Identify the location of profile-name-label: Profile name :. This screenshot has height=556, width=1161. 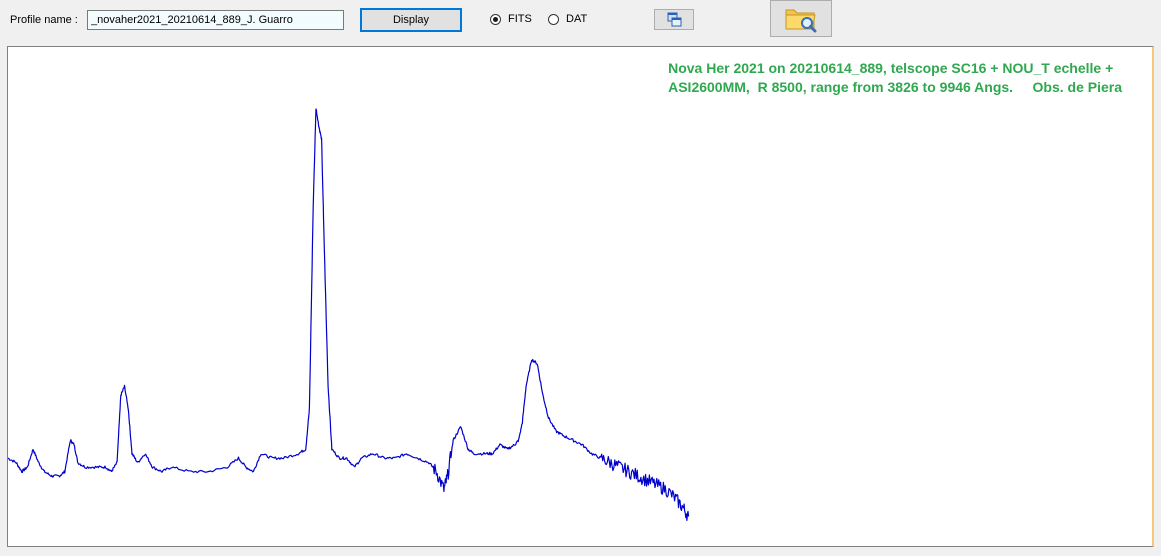
(44, 20).